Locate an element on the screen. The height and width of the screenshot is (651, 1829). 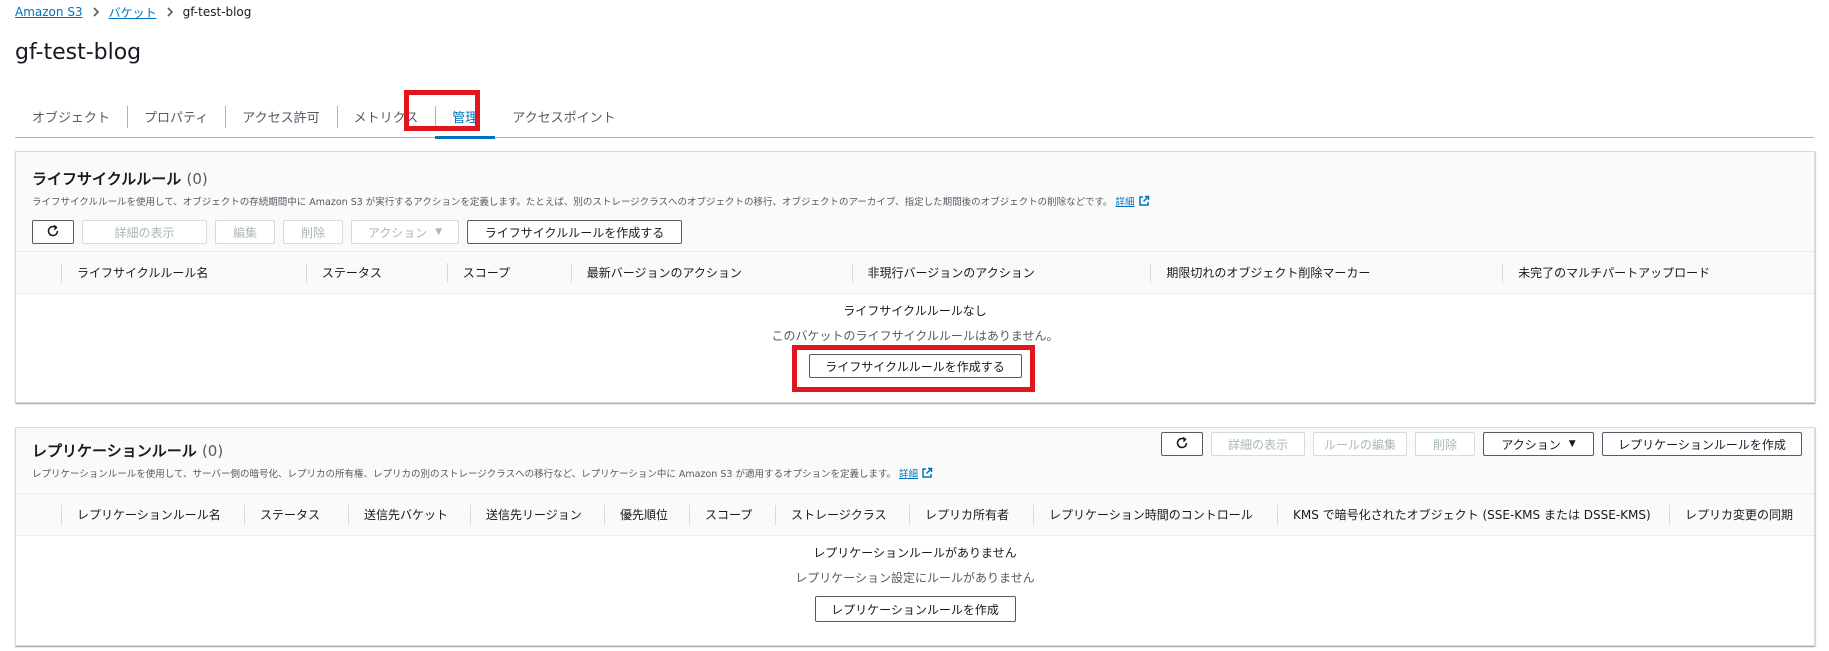
column-header: レプリケーションルール名 is located at coordinates (152, 514).